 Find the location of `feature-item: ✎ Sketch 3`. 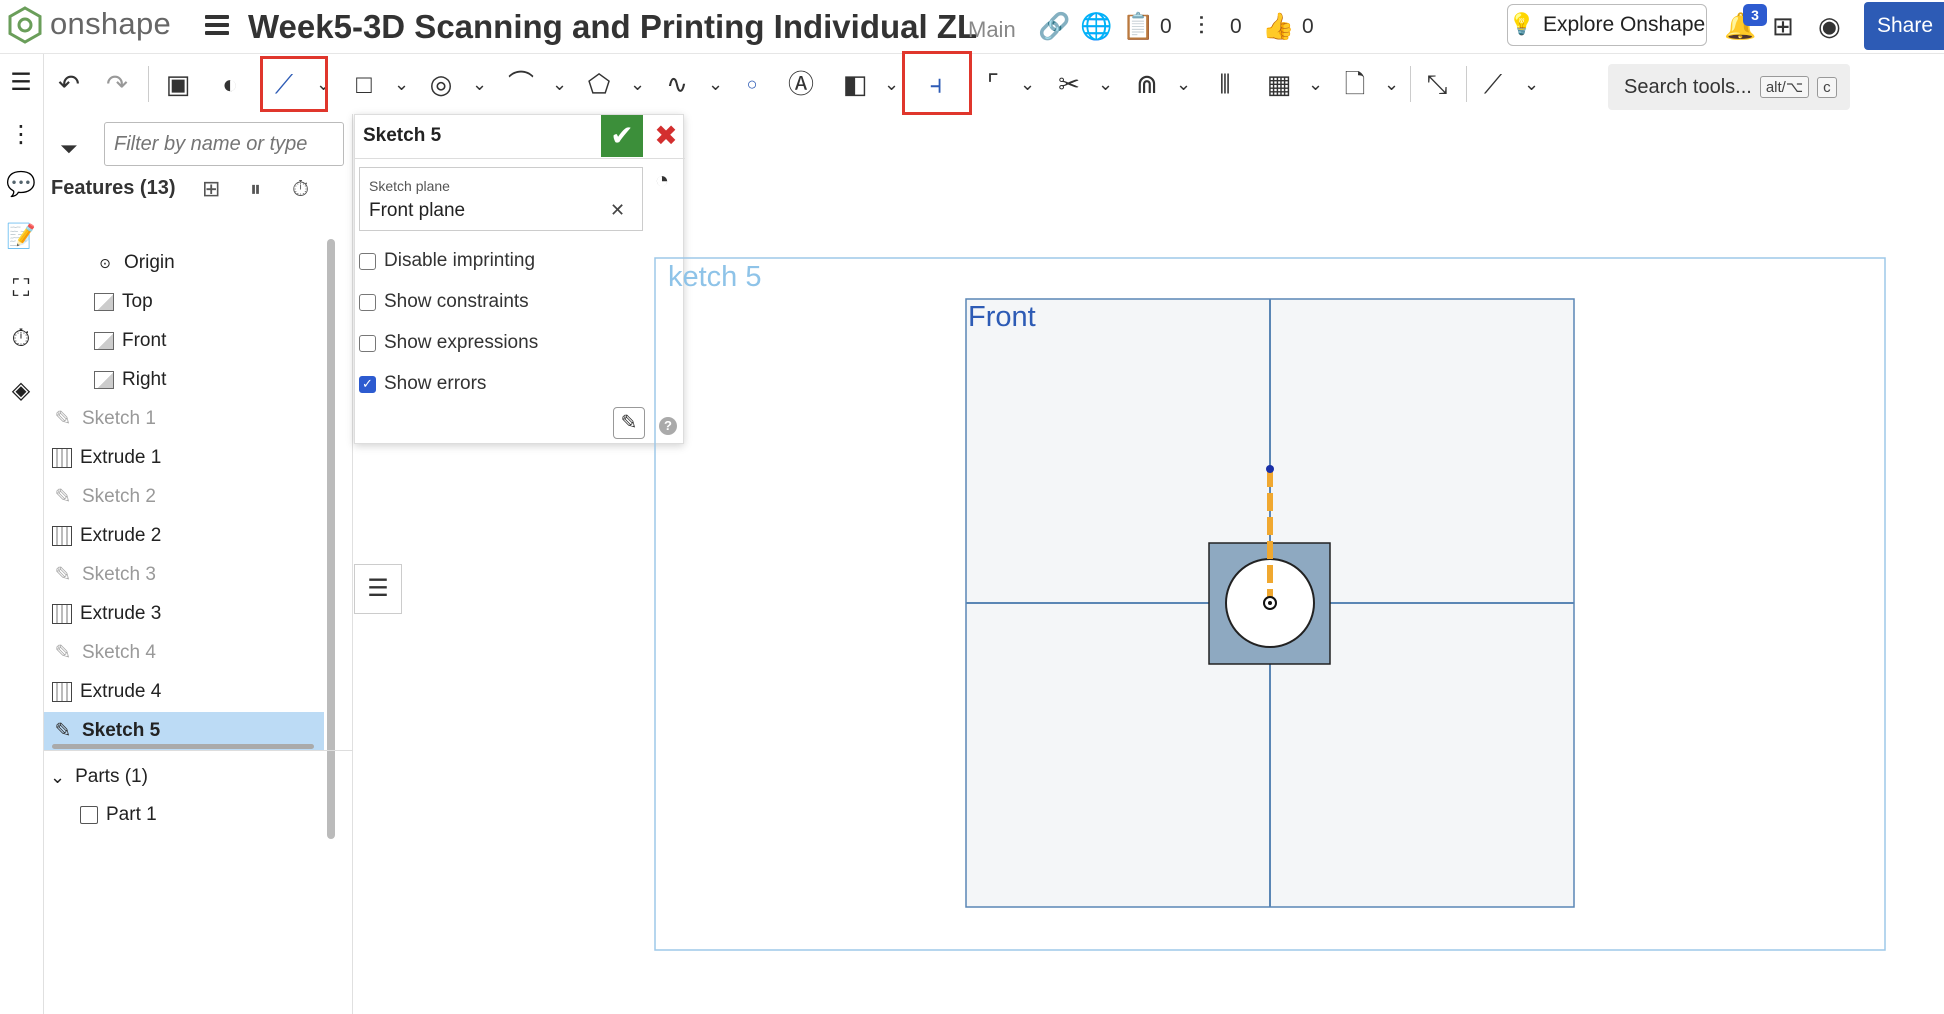

feature-item: ✎ Sketch 3 is located at coordinates (184, 575).